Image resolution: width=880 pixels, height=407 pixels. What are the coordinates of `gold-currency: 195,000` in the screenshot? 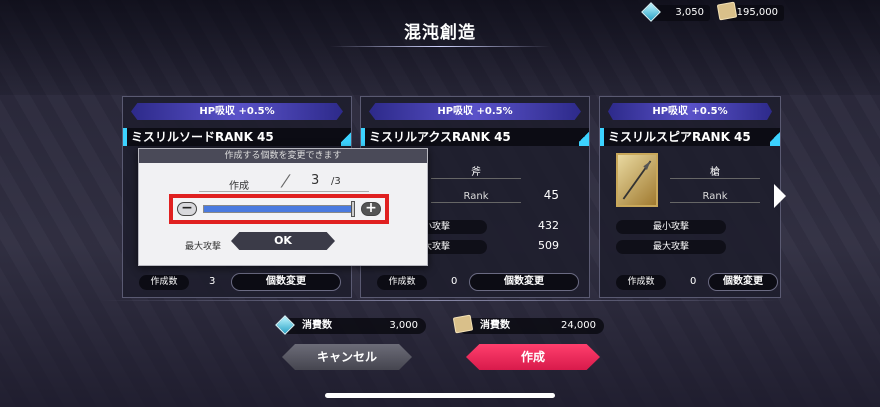 It's located at (750, 11).